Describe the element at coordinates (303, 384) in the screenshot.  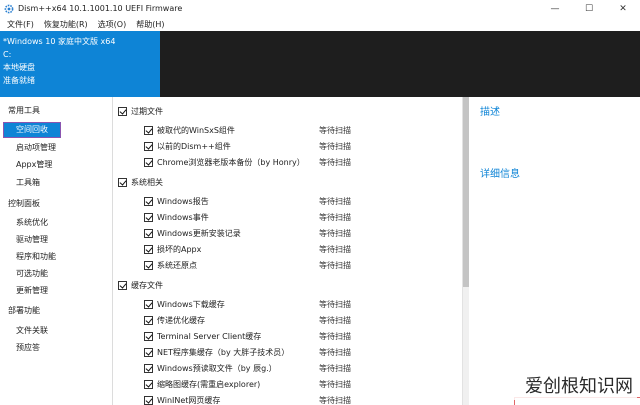
I see `list-item: 缩略图缓存(需重启explorer) 等待扫描` at that location.